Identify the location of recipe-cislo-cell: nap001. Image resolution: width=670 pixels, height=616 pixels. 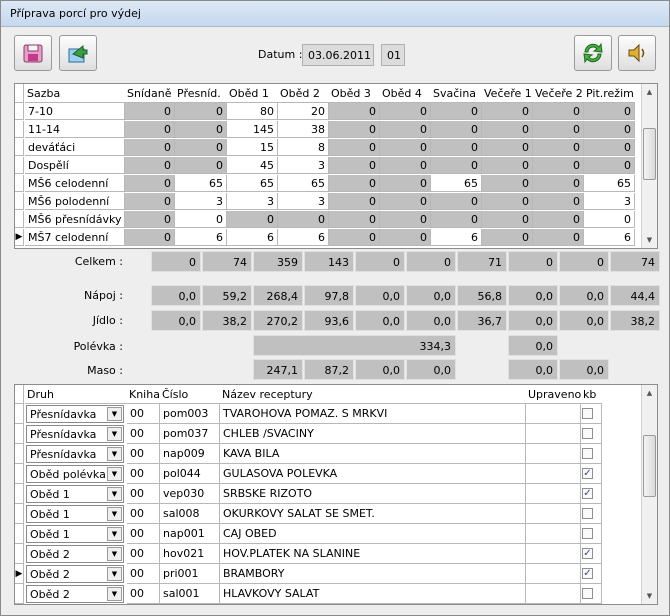
(190, 534).